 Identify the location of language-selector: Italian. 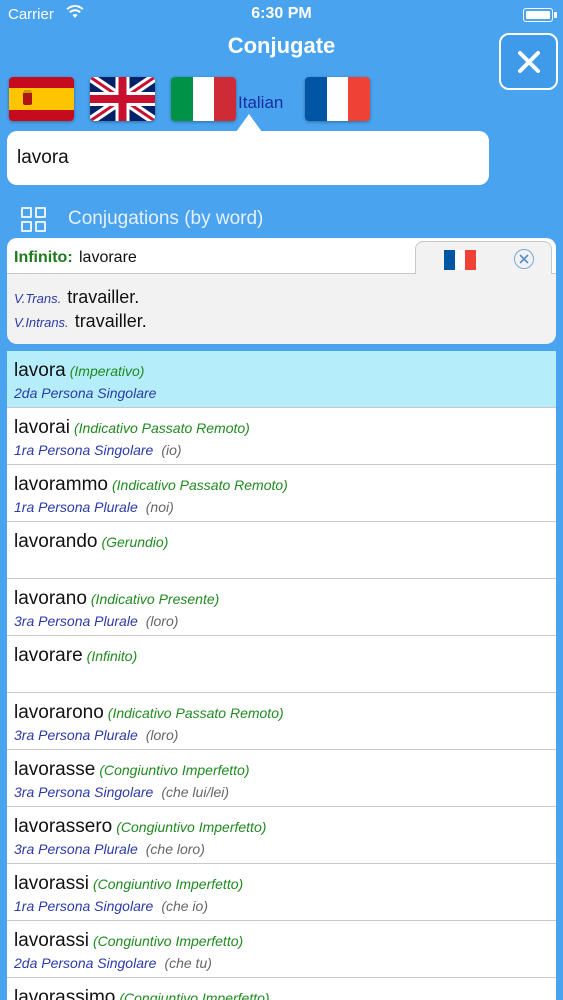
(281, 100).